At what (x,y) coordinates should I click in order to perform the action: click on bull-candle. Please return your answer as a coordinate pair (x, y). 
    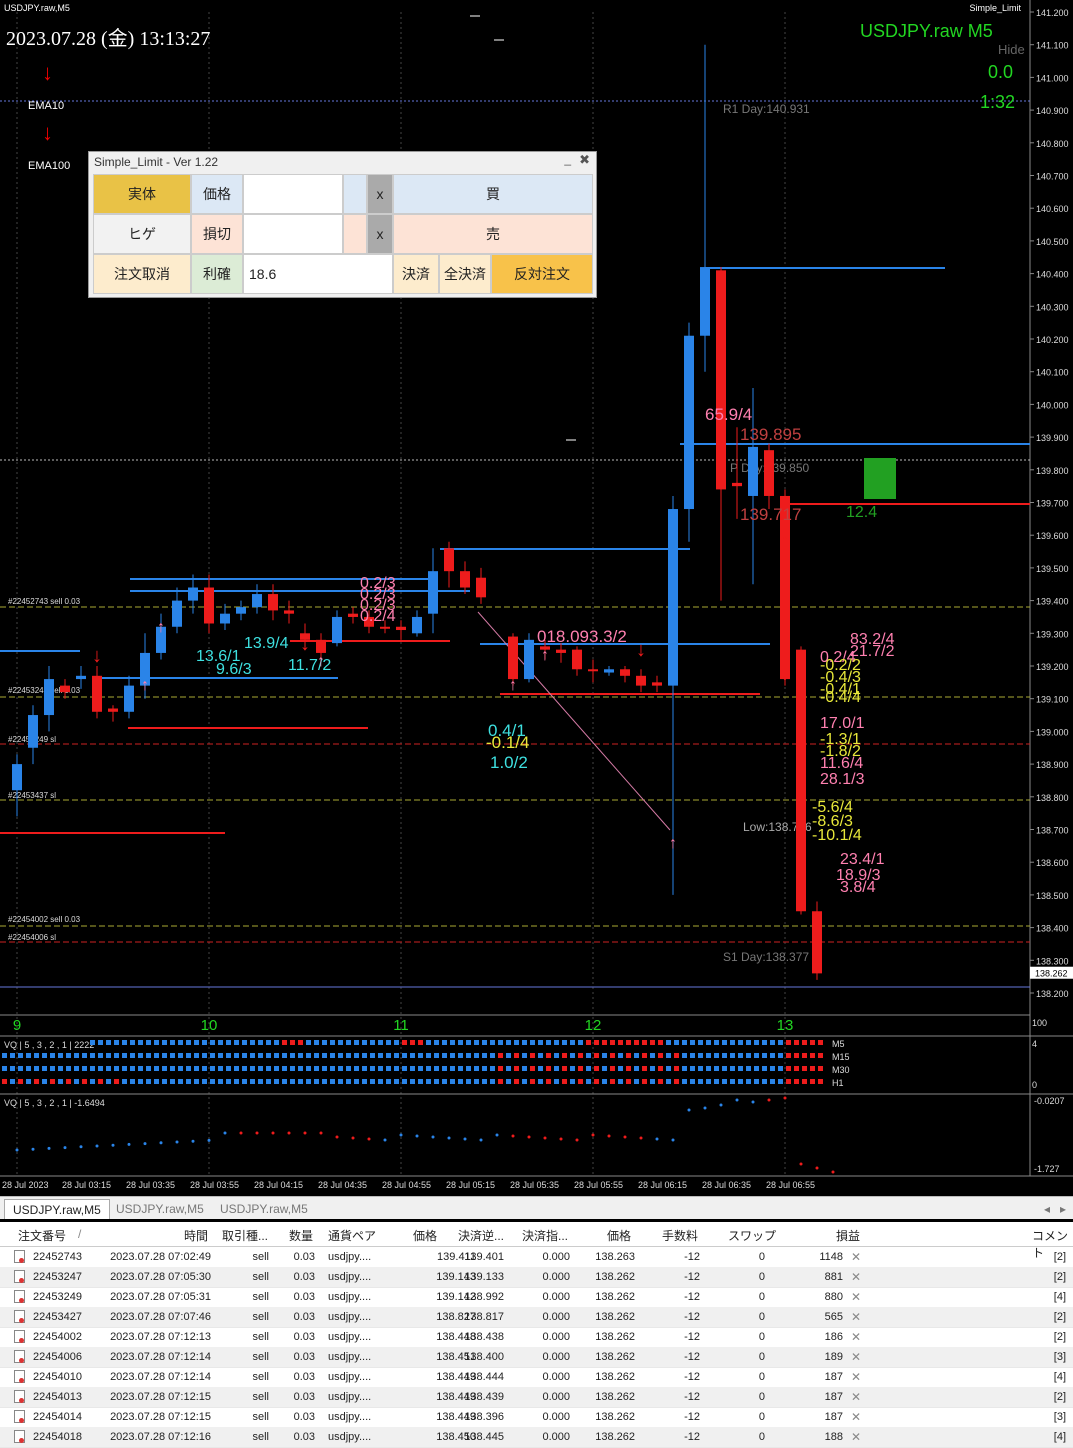
    Looking at the image, I should click on (241, 610).